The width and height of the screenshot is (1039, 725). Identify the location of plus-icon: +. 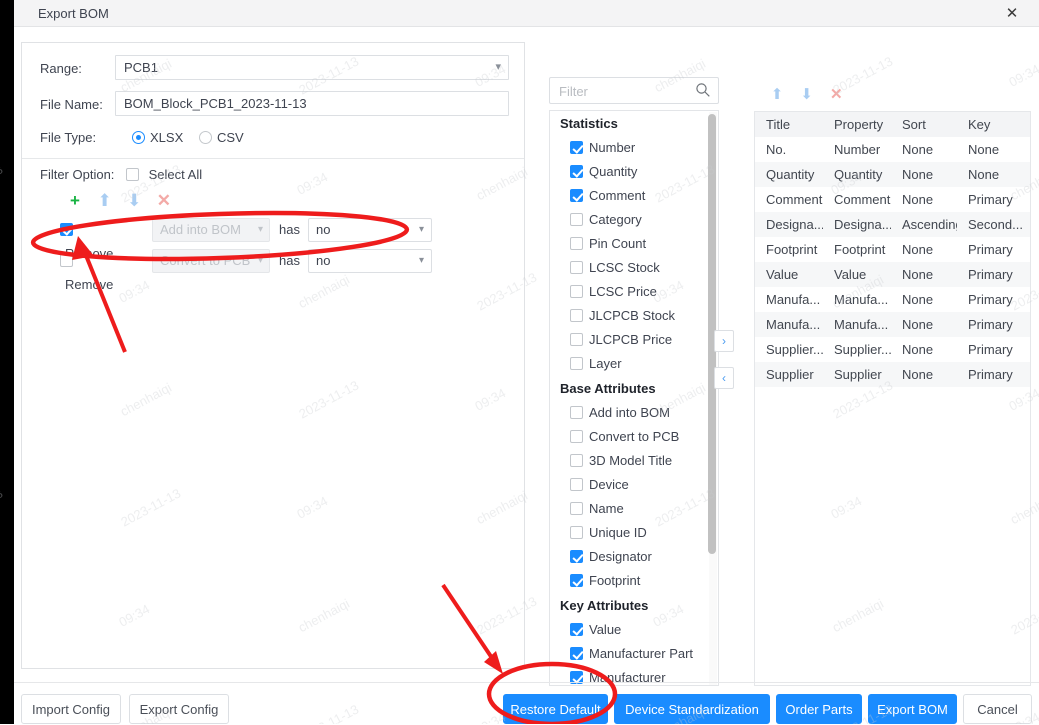
(75, 201).